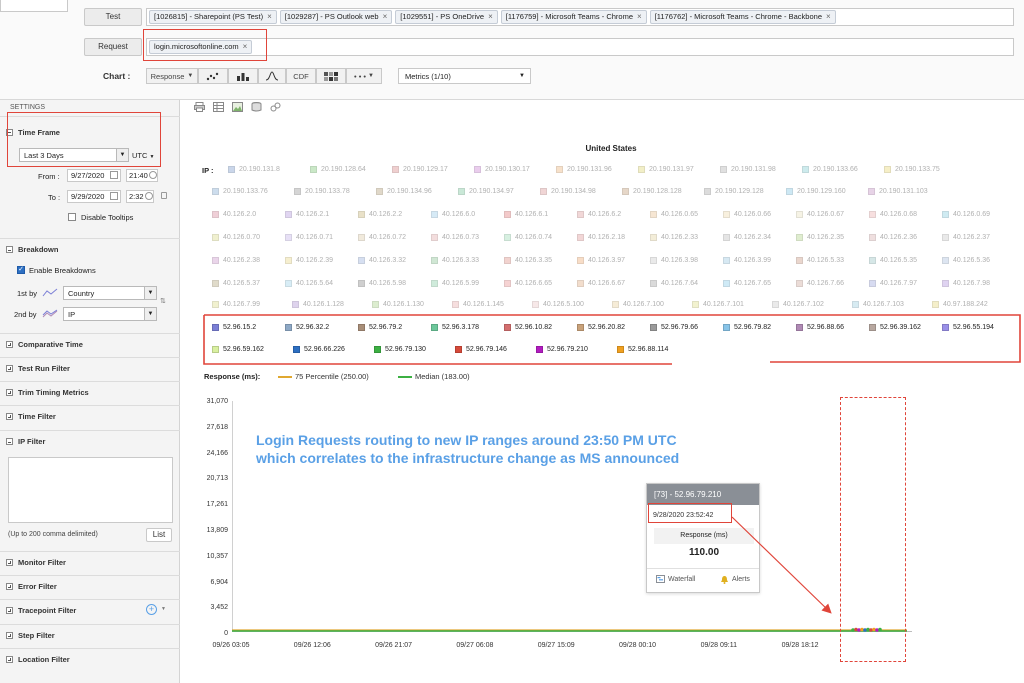  What do you see at coordinates (275, 107) in the screenshot?
I see `link-icon` at bounding box center [275, 107].